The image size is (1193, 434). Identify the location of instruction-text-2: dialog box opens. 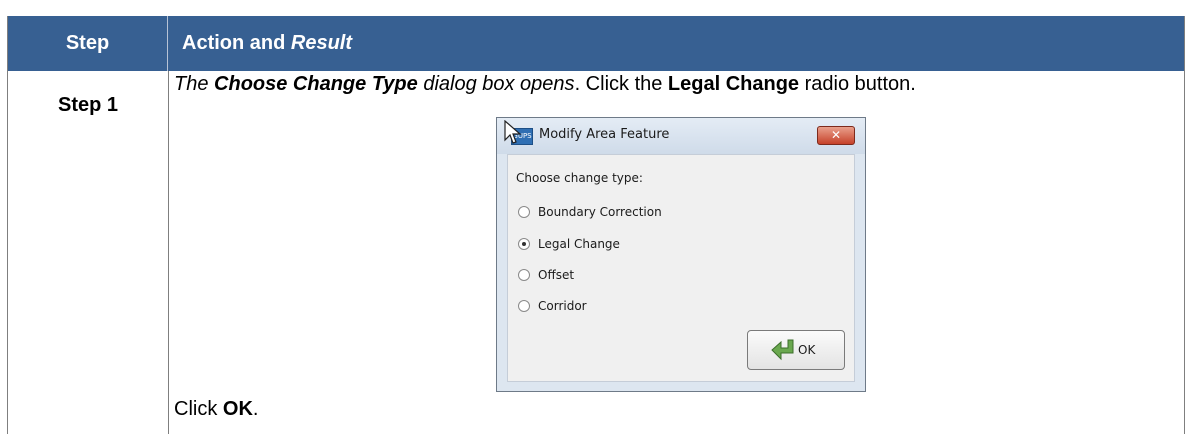
(496, 84).